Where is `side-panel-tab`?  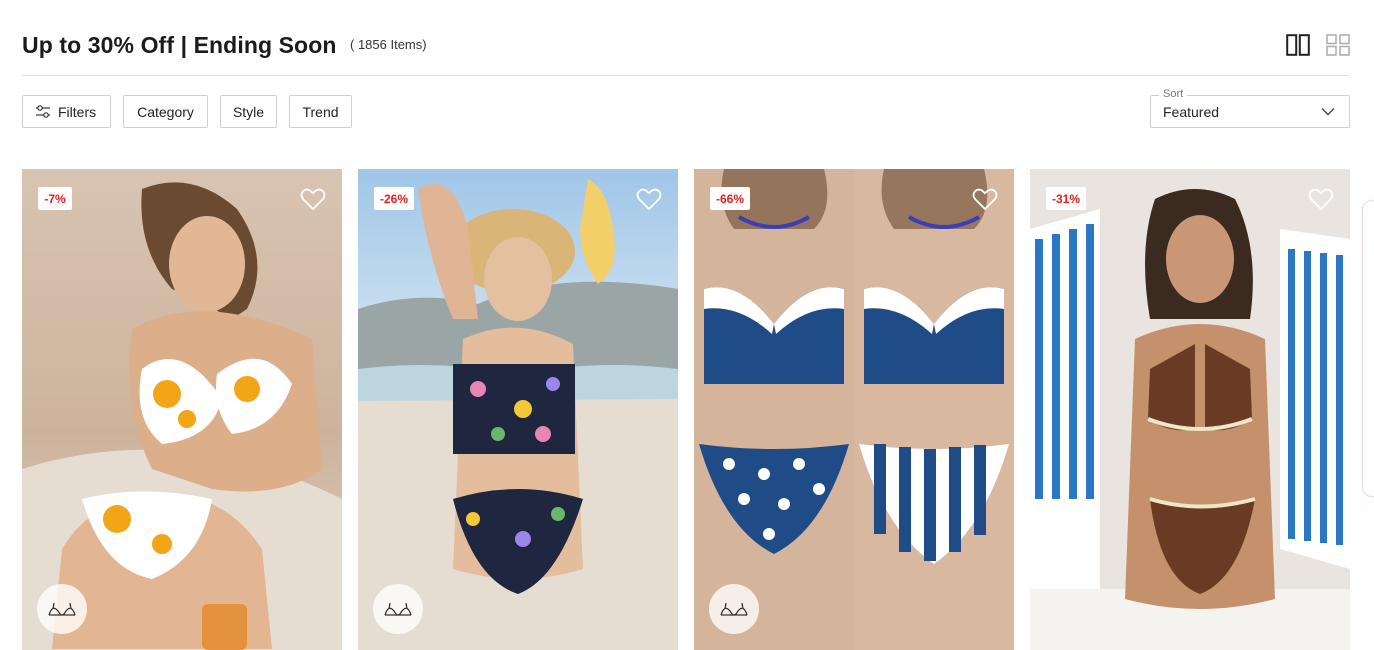
side-panel-tab is located at coordinates (1368, 348).